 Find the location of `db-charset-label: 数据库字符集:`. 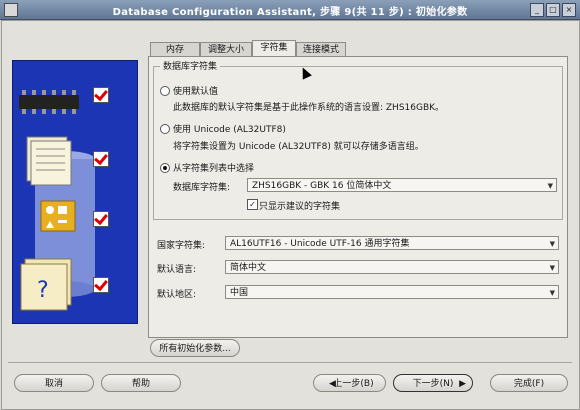

db-charset-label: 数据库字符集: is located at coordinates (202, 188).